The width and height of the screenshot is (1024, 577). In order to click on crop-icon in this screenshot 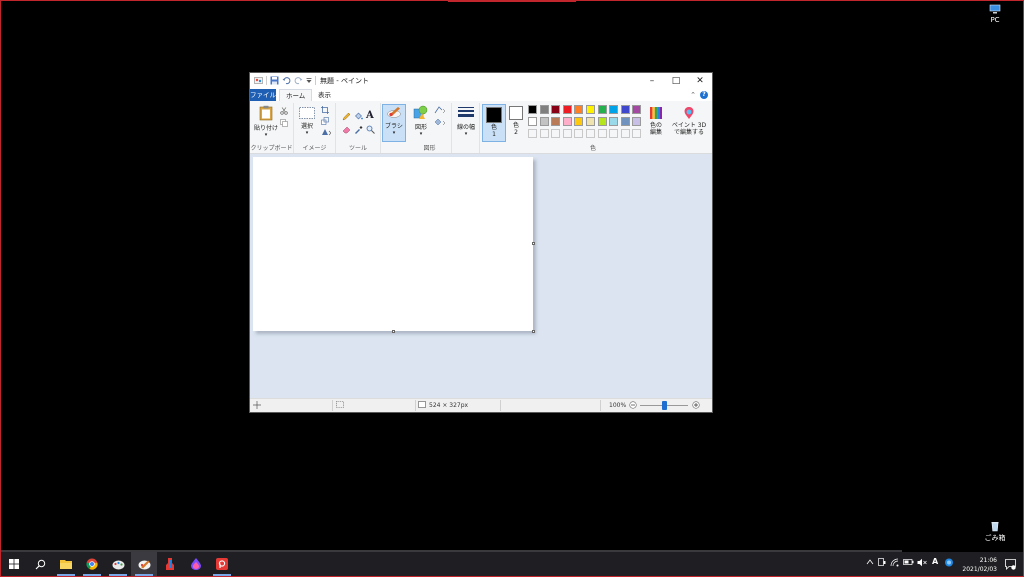, I will do `click(325, 111)`.